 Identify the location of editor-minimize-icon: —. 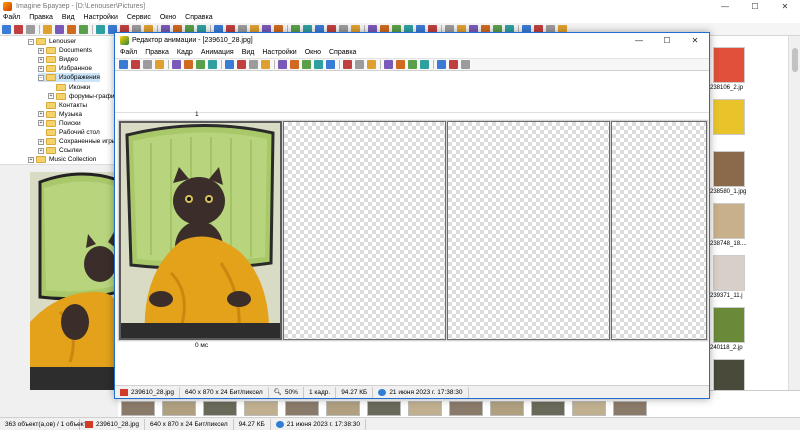
(639, 40).